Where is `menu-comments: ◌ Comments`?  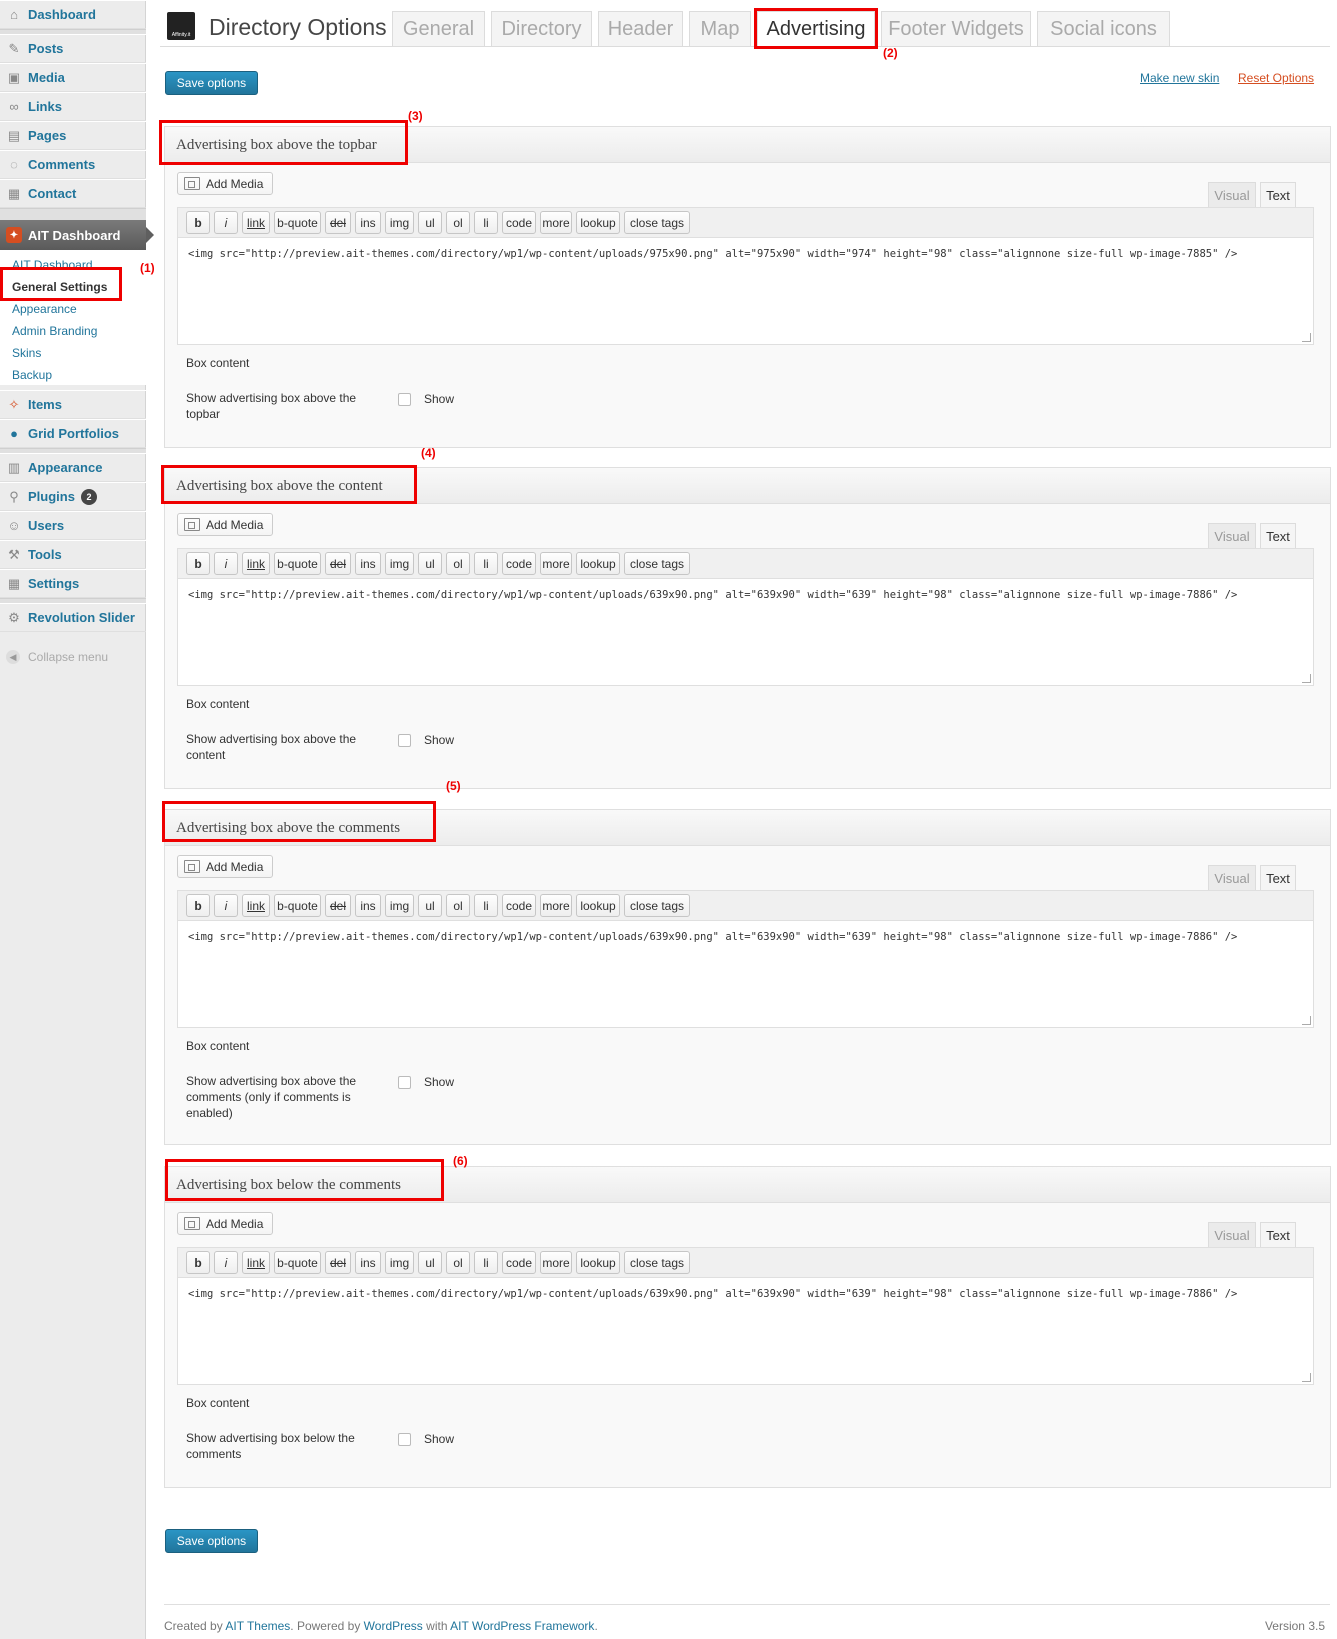
menu-comments: ◌ Comments is located at coordinates (73, 164).